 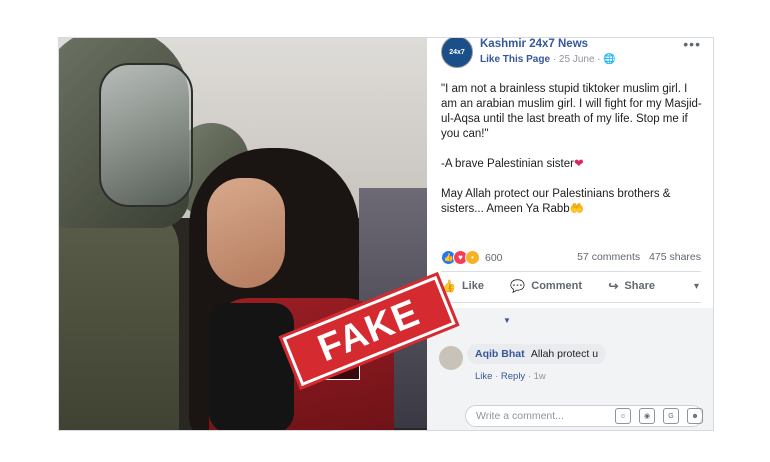 I want to click on comment-meta: Like · Reply · 1w, so click(x=510, y=376).